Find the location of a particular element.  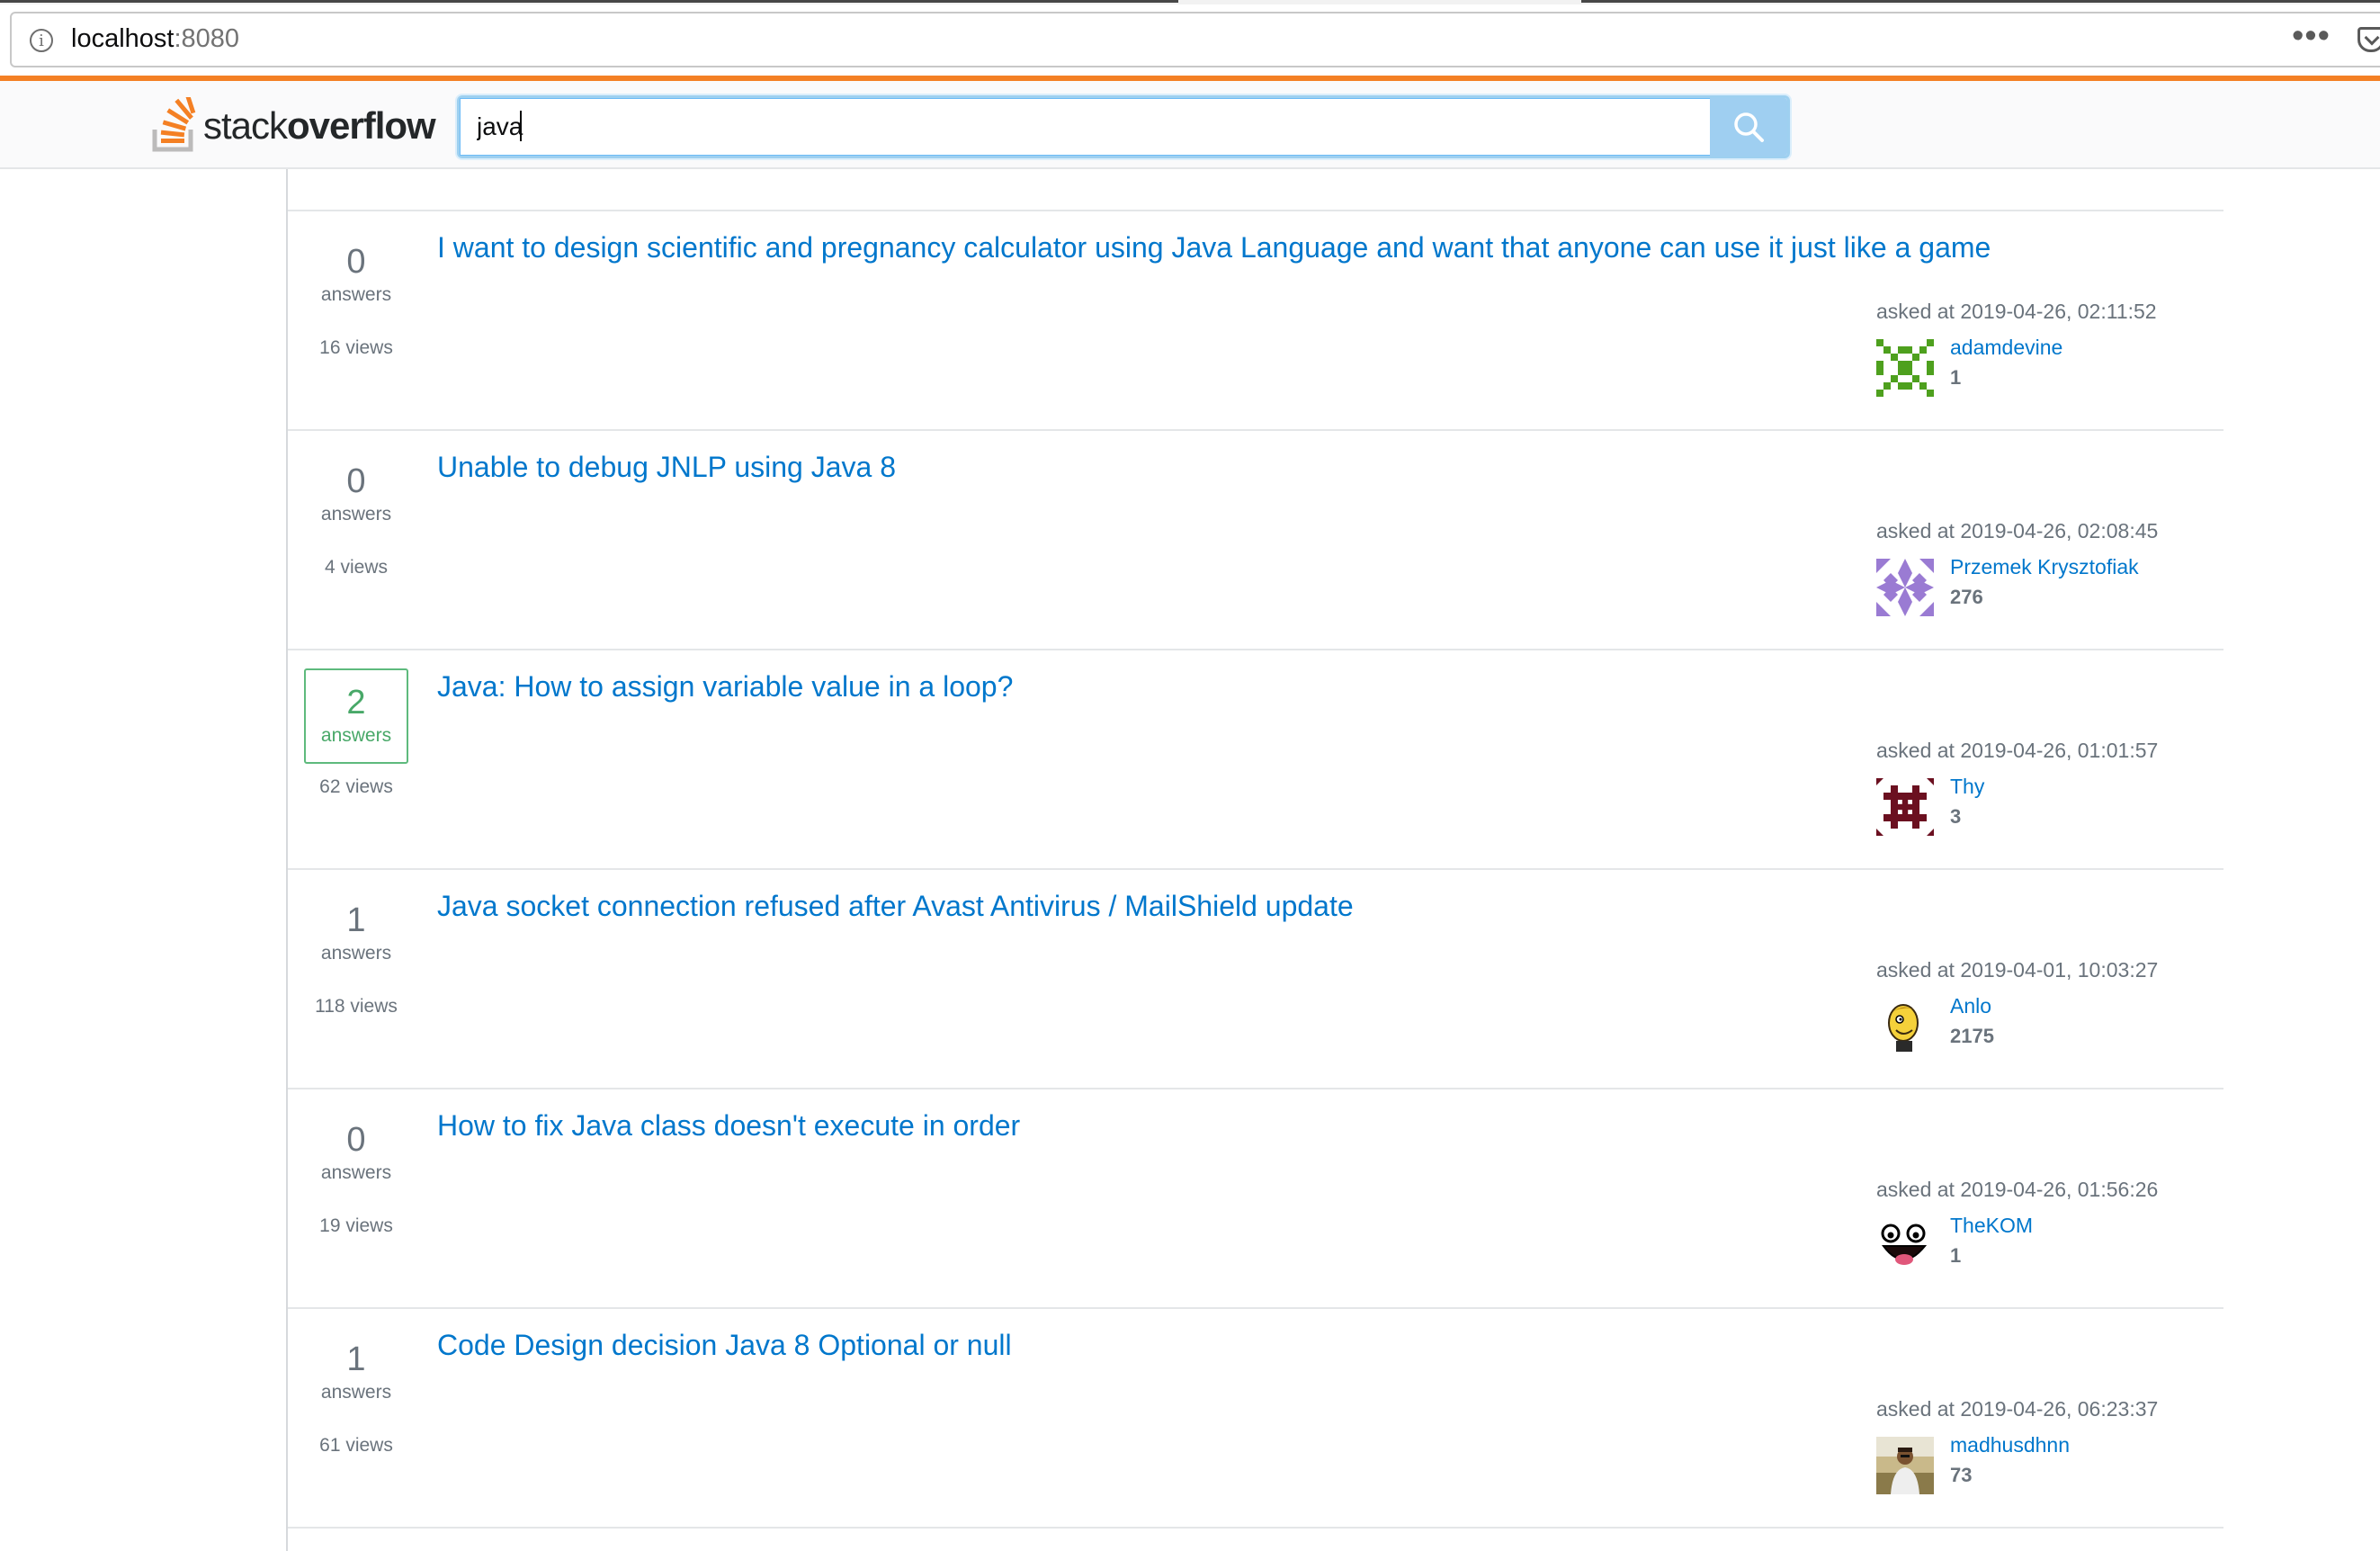

asked-time: asked at 2019-04-26, 01:01:57 is located at coordinates (2017, 750).